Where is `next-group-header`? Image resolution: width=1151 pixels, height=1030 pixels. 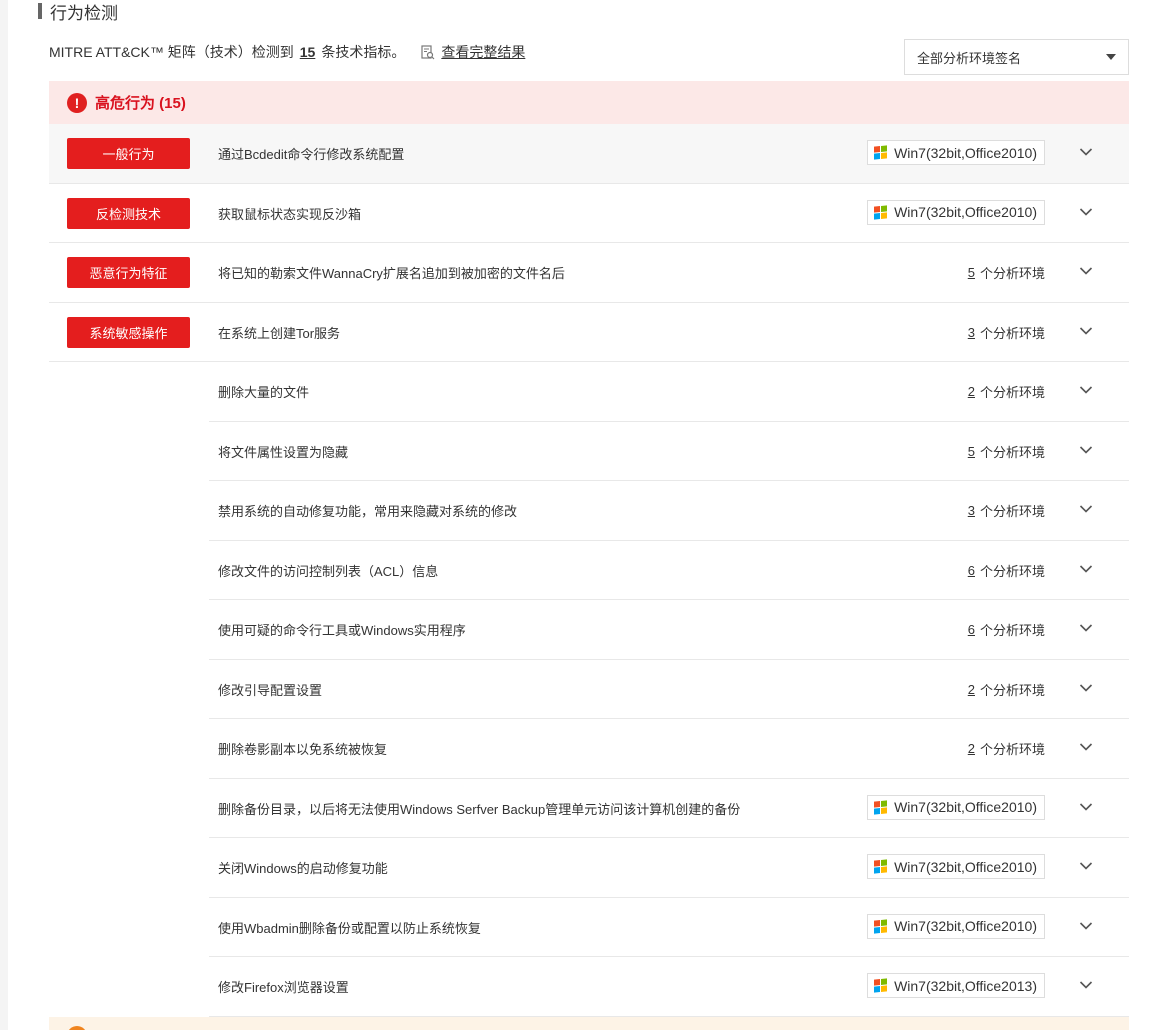
next-group-header is located at coordinates (589, 1023).